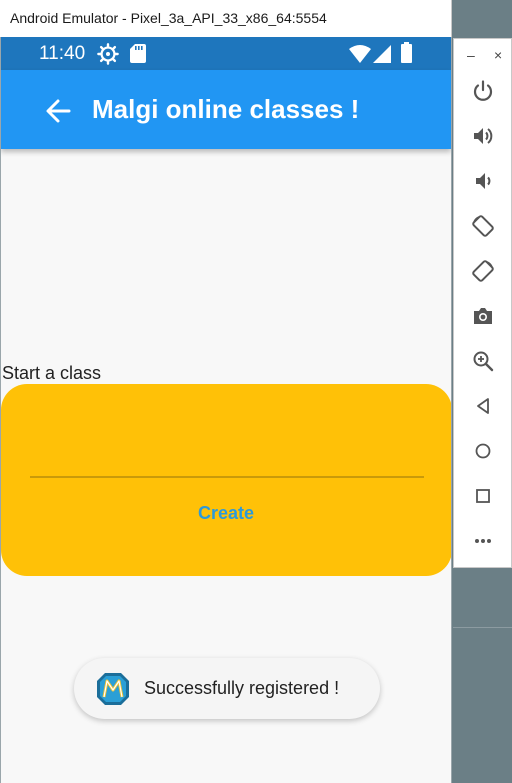 The image size is (512, 783). I want to click on home-icon, so click(483, 451).